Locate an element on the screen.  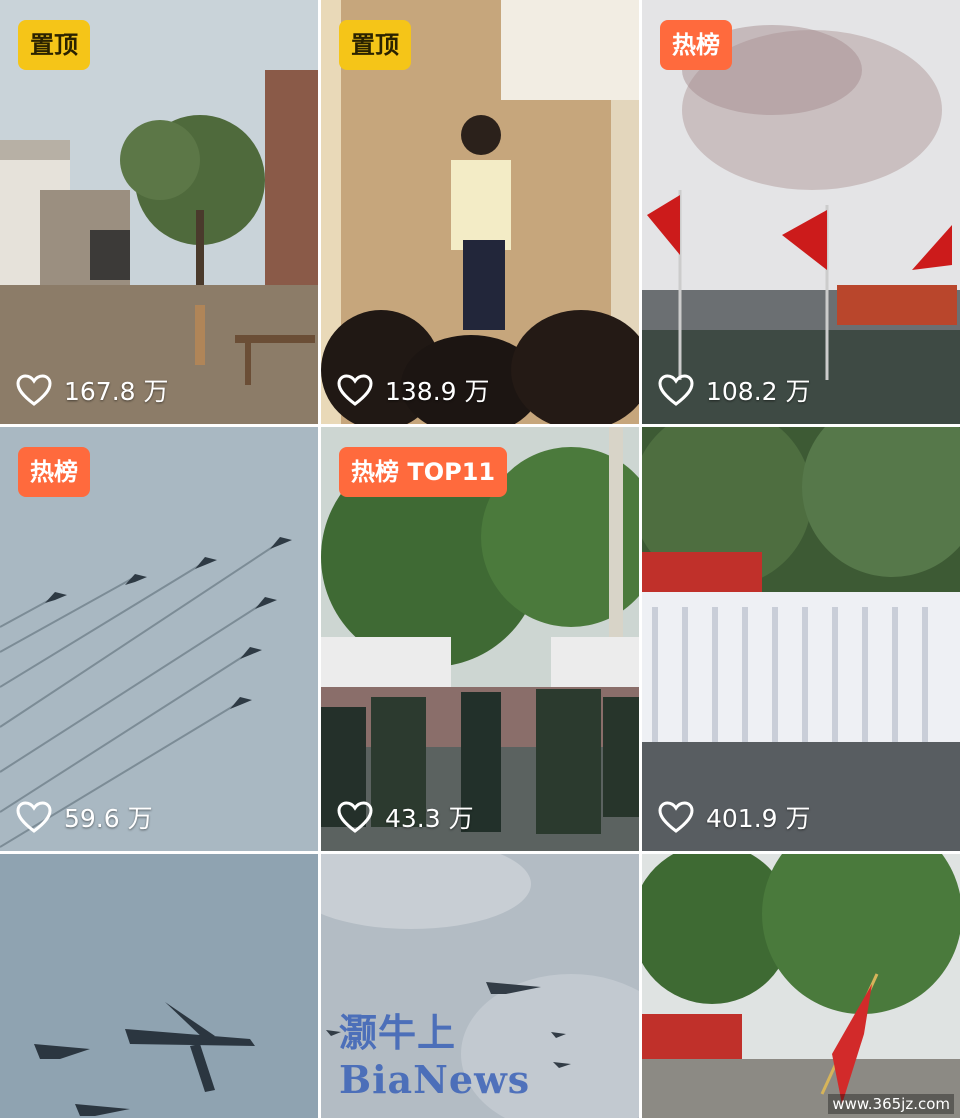
like-count: 401.9 万 is located at coordinates (734, 817).